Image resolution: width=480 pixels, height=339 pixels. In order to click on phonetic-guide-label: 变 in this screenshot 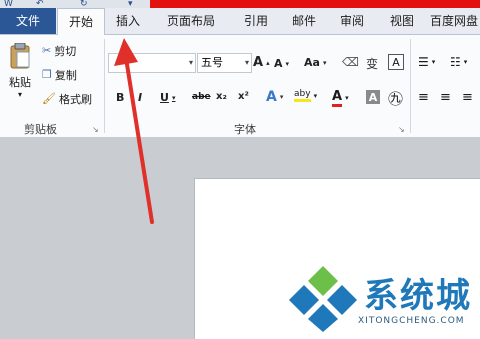, I will do `click(372, 64)`.